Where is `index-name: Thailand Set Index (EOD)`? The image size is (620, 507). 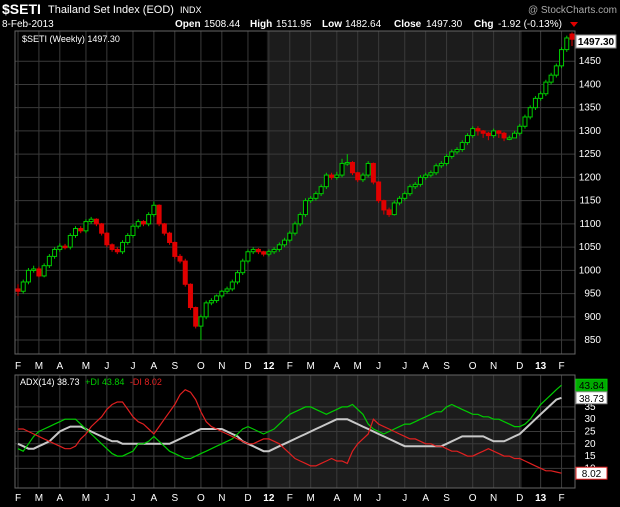 index-name: Thailand Set Index (EOD) is located at coordinates (111, 10).